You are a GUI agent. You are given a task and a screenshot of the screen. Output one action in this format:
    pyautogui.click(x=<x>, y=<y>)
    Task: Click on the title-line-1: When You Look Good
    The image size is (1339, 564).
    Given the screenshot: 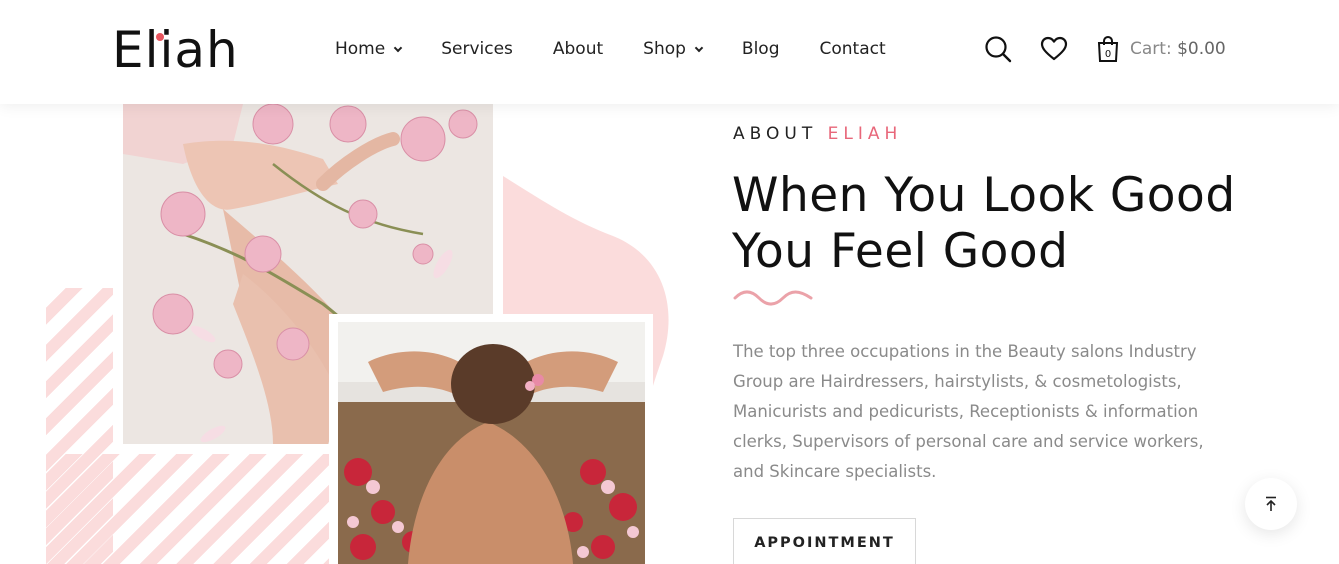 What is the action you would take?
    pyautogui.click(x=984, y=195)
    